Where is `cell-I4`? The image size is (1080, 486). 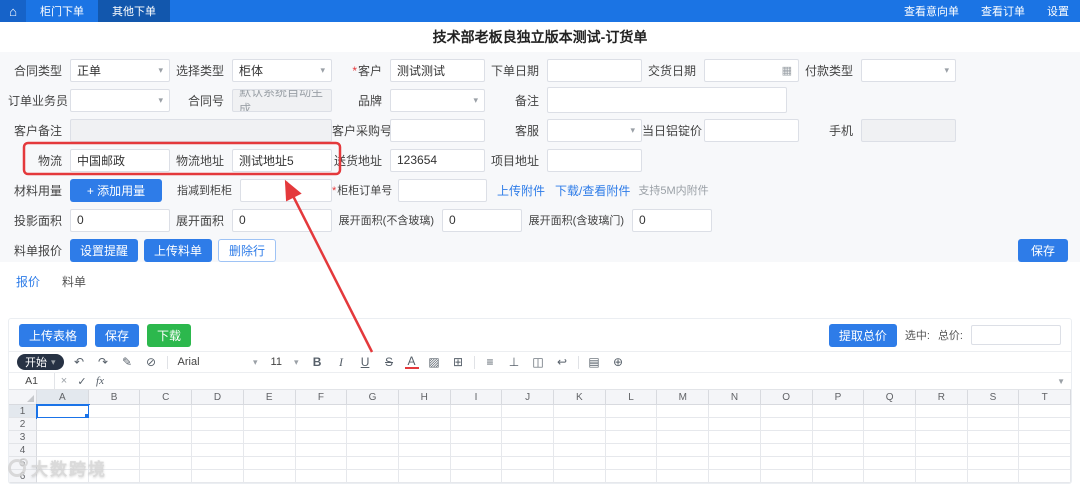
cell-I4 is located at coordinates (476, 450).